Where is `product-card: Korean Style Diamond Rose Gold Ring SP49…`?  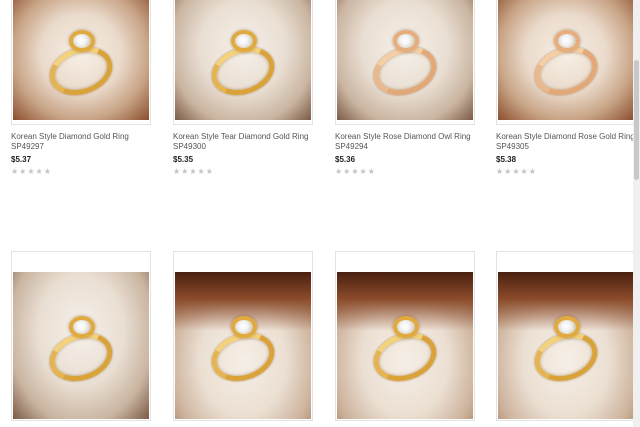
product-card: Korean Style Diamond Rose Gold Ring SP49… is located at coordinates (566, 88).